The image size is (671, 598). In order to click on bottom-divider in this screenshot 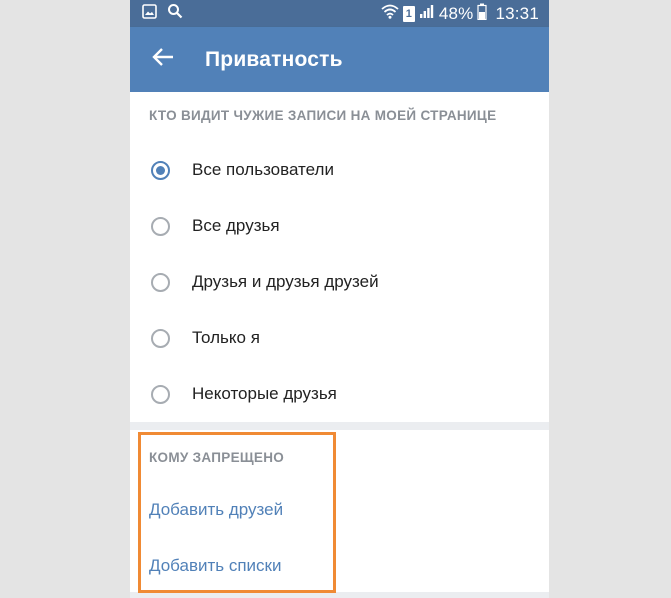, I will do `click(339, 595)`.